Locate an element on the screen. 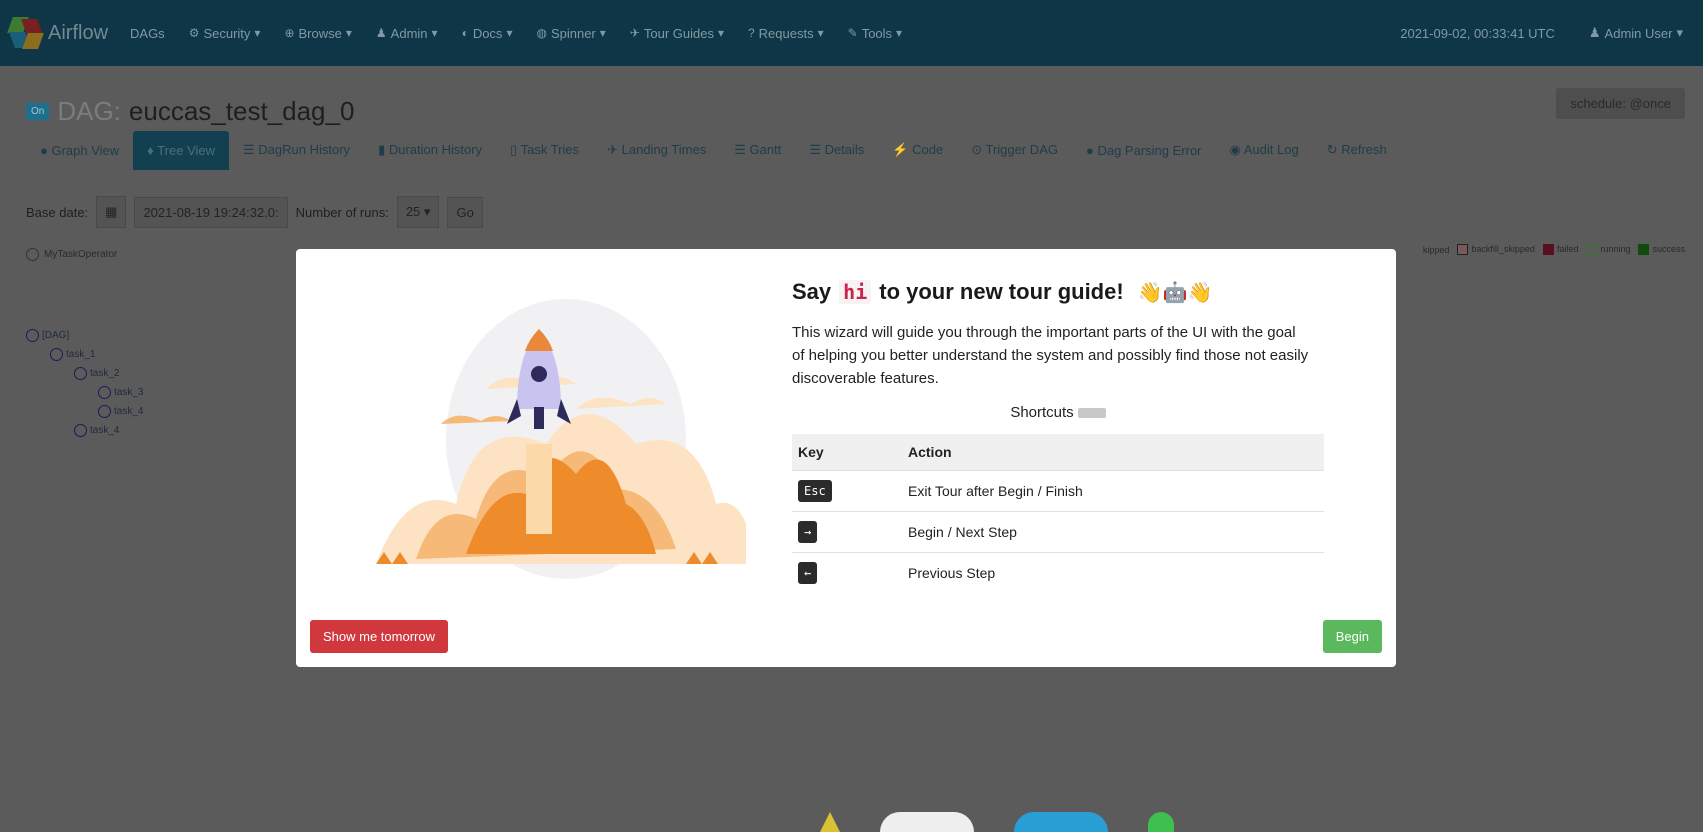 The height and width of the screenshot is (832, 1703). legend-label: success is located at coordinates (1668, 249).